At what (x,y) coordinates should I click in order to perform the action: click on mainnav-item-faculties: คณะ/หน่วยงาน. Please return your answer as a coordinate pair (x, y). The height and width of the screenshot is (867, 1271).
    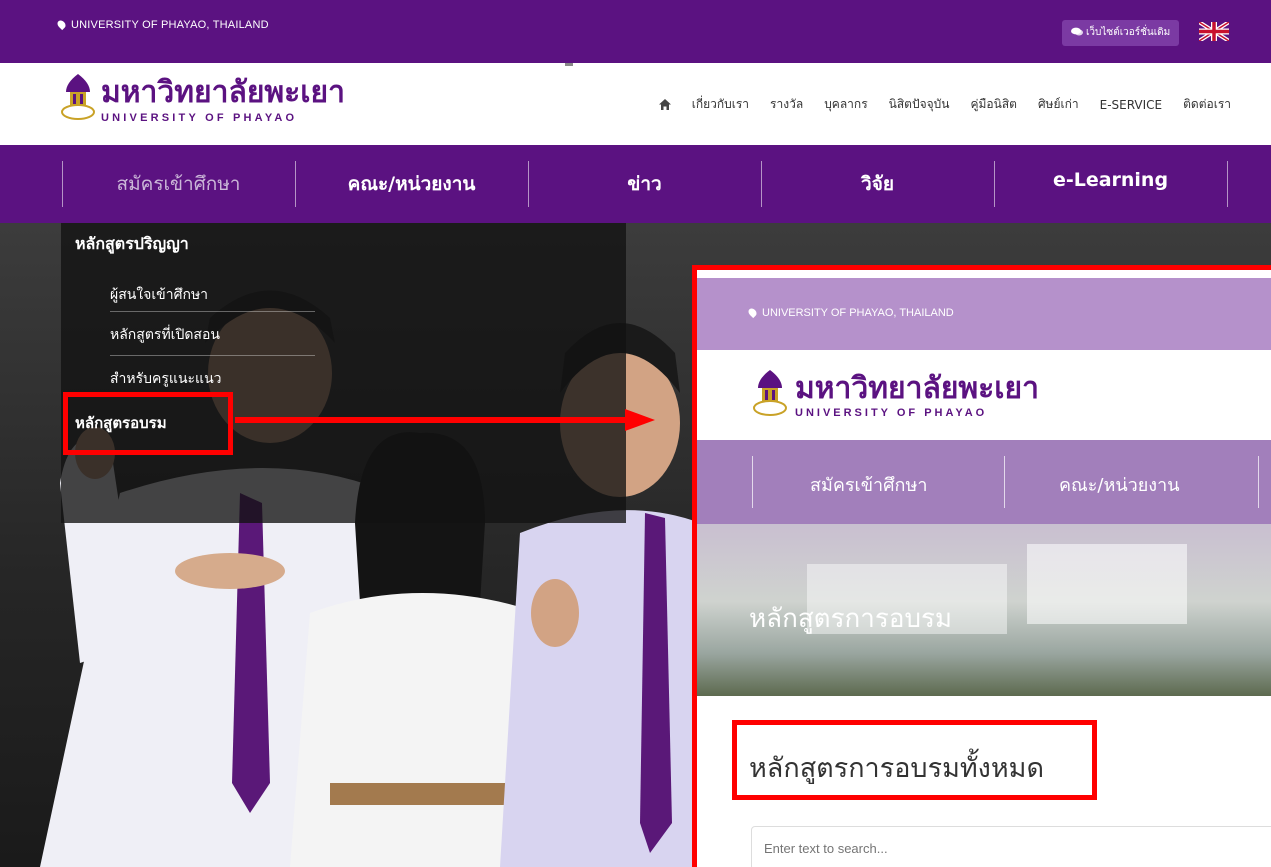
    Looking at the image, I should click on (411, 184).